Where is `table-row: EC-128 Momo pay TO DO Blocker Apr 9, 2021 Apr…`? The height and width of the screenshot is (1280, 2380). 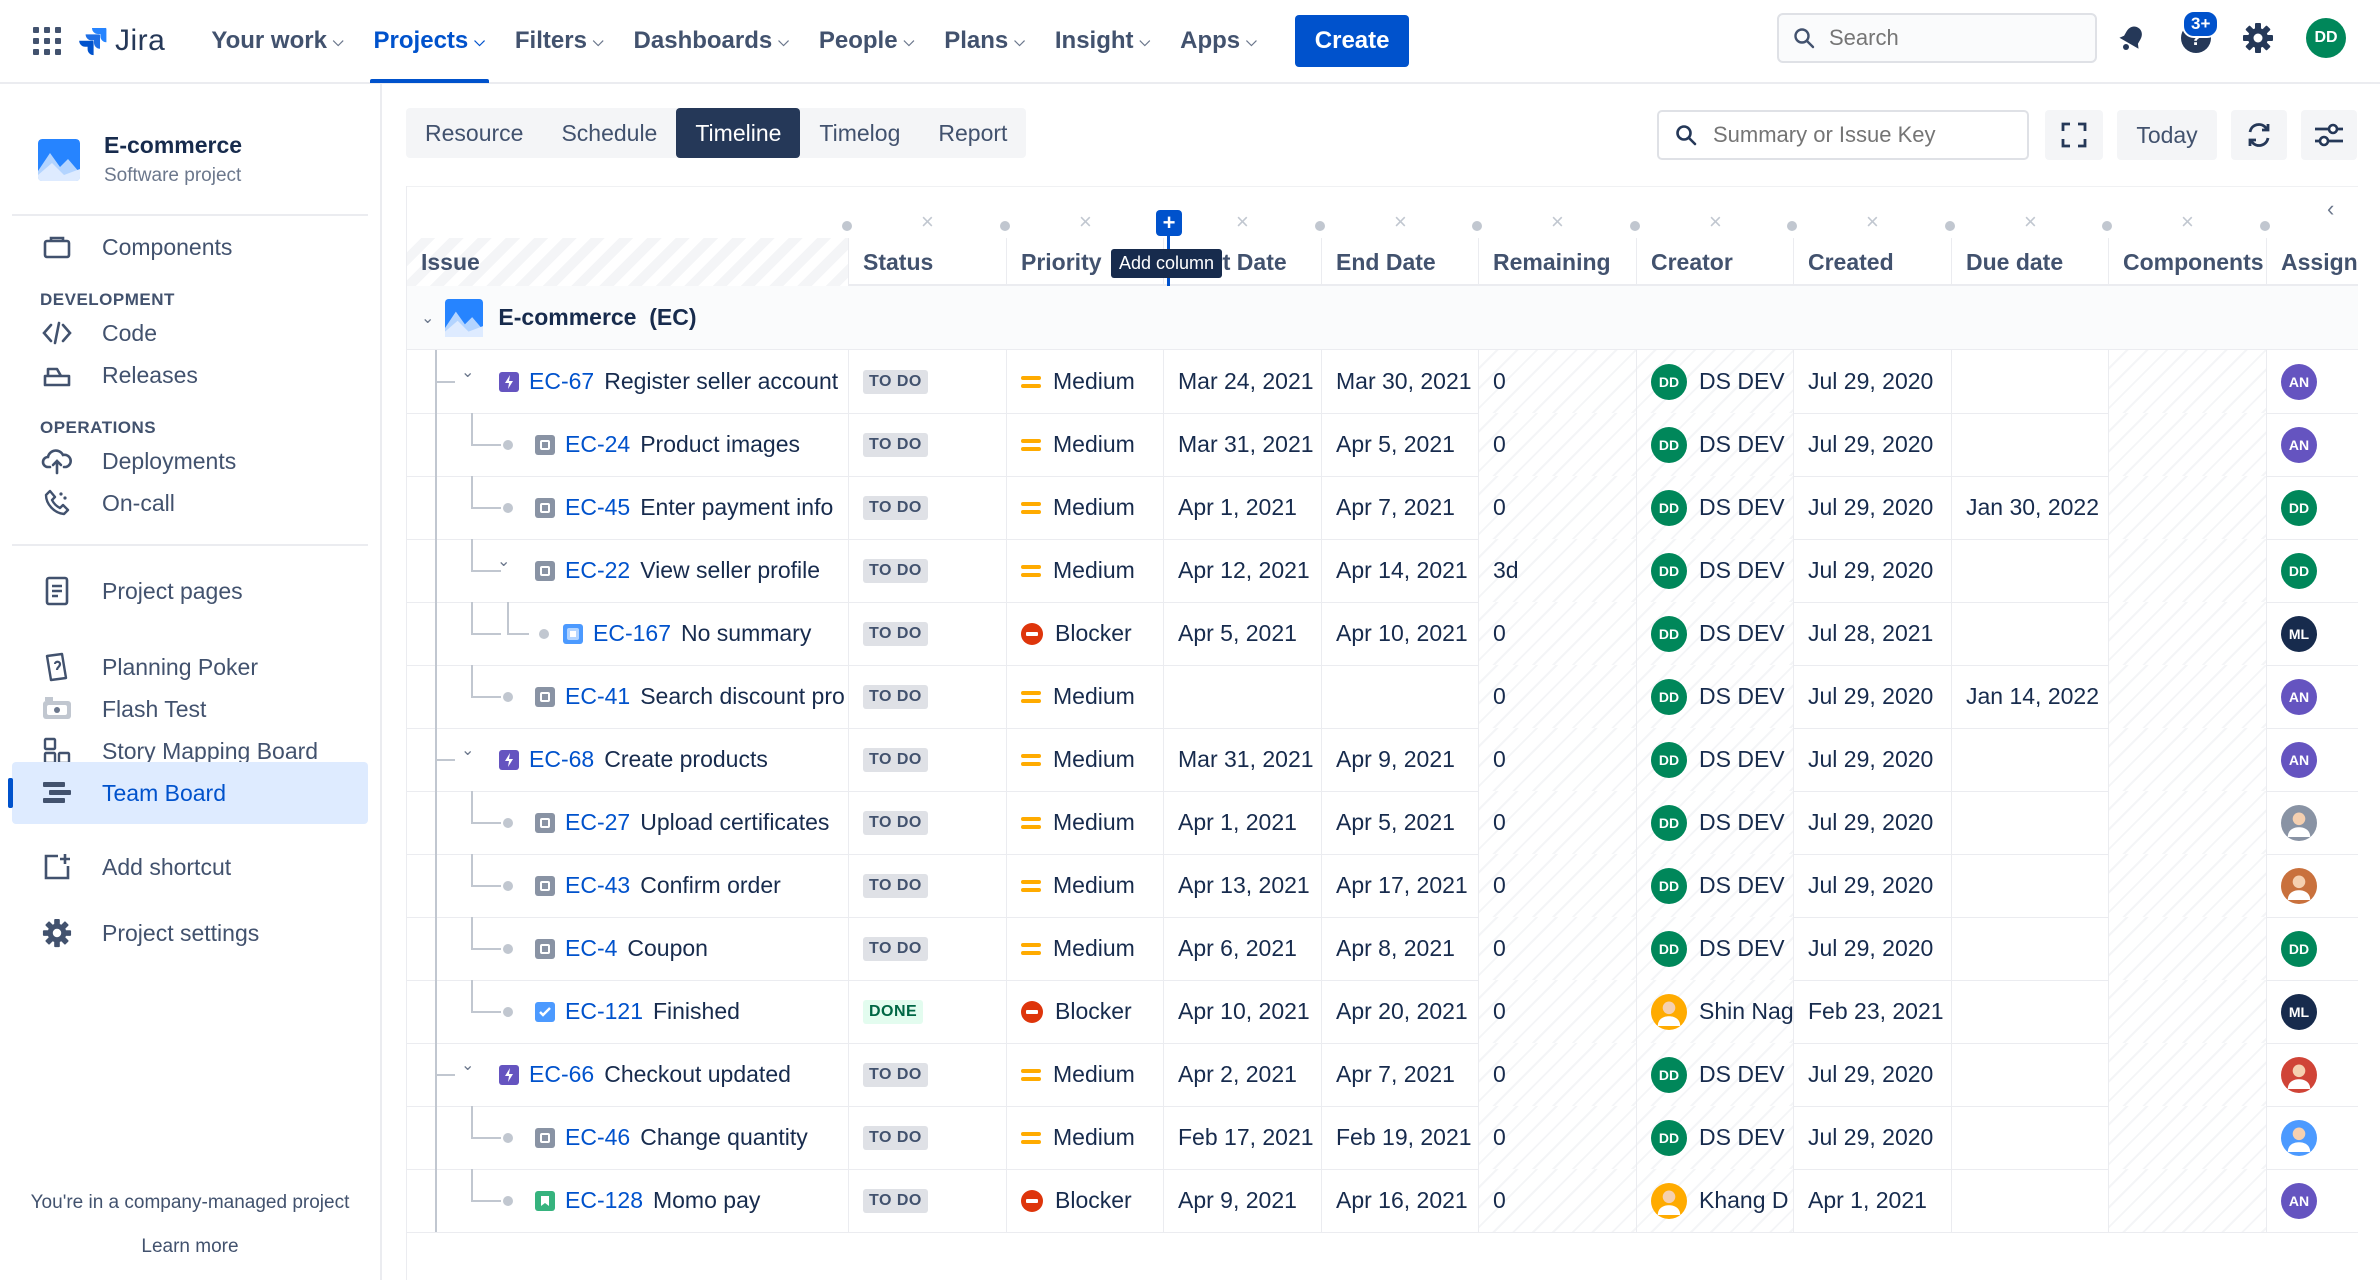 table-row: EC-128 Momo pay TO DO Blocker Apr 9, 2021 Apr… is located at coordinates (1382, 1201).